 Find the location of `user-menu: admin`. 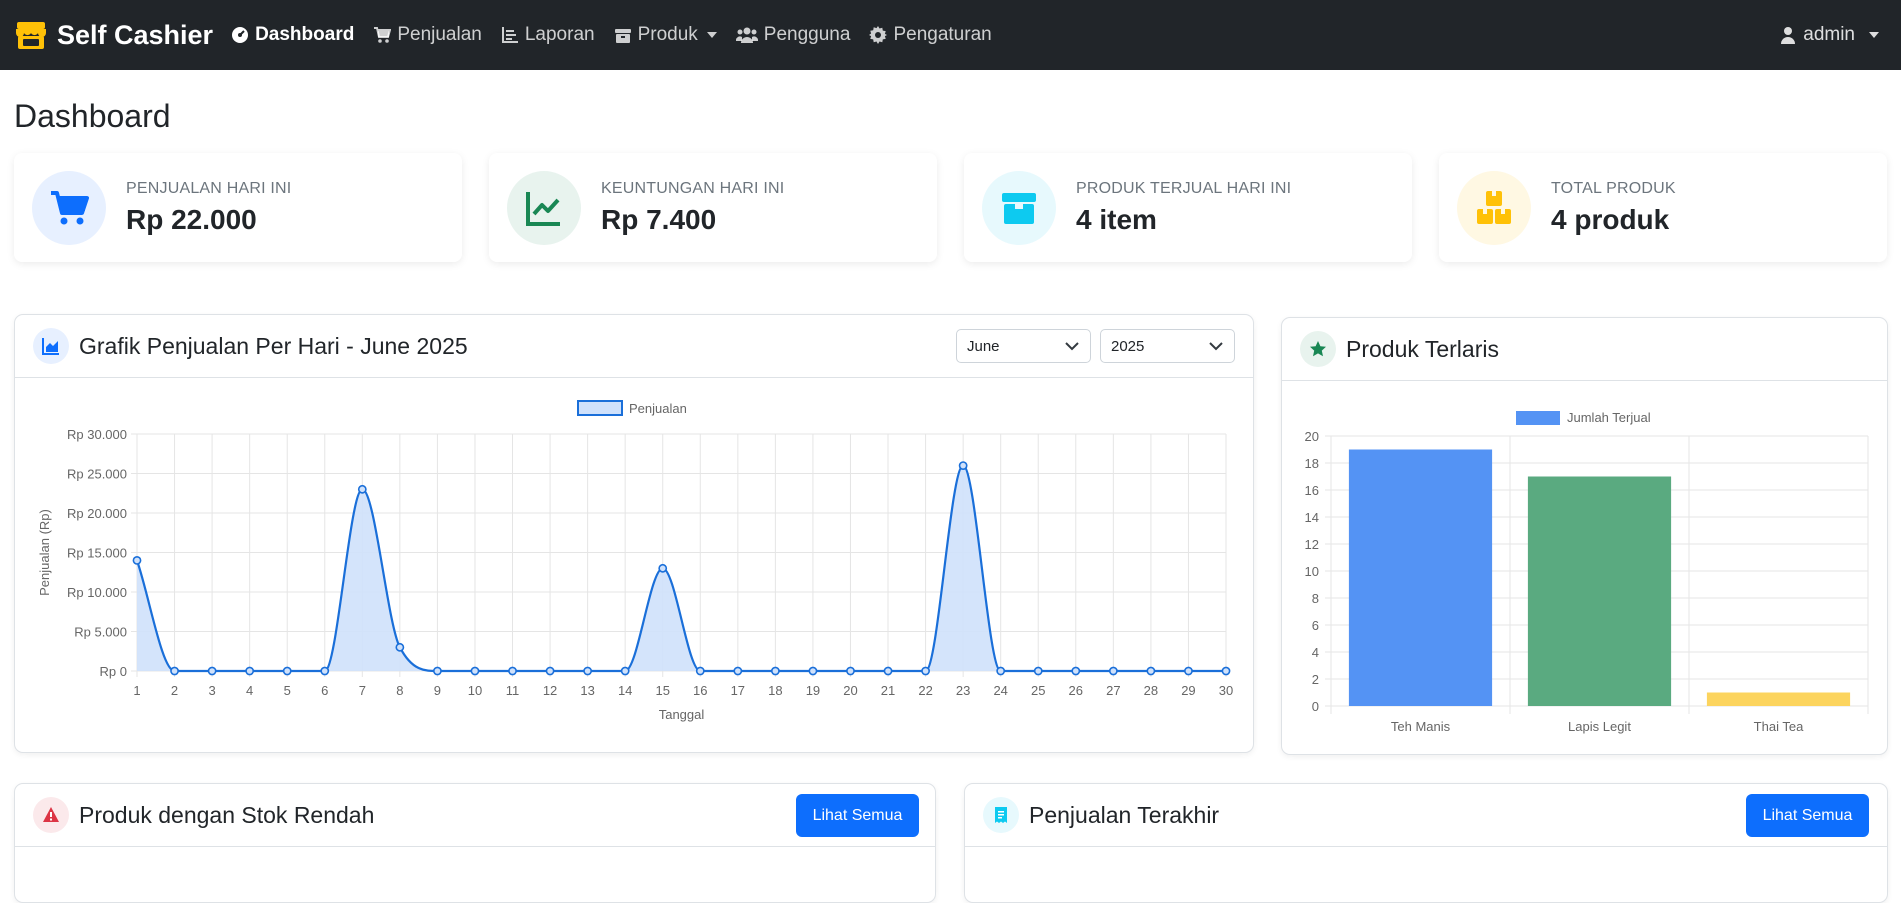

user-menu: admin is located at coordinates (1829, 35).